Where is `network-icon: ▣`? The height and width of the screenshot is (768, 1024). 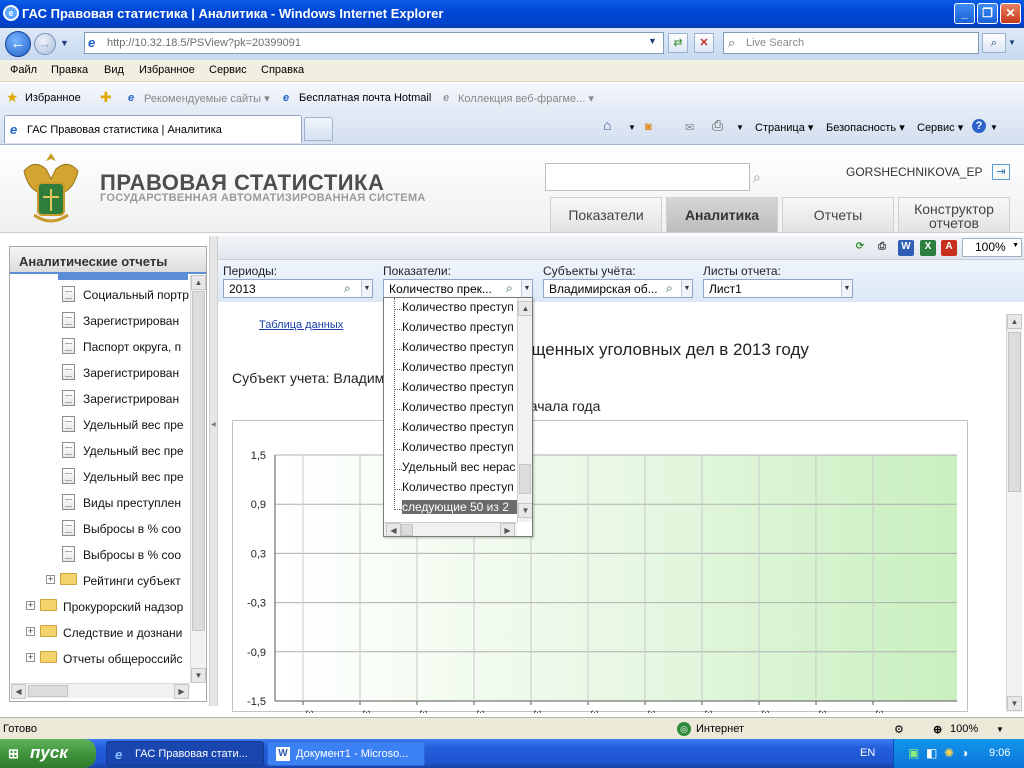
network-icon: ▣ is located at coordinates (913, 753).